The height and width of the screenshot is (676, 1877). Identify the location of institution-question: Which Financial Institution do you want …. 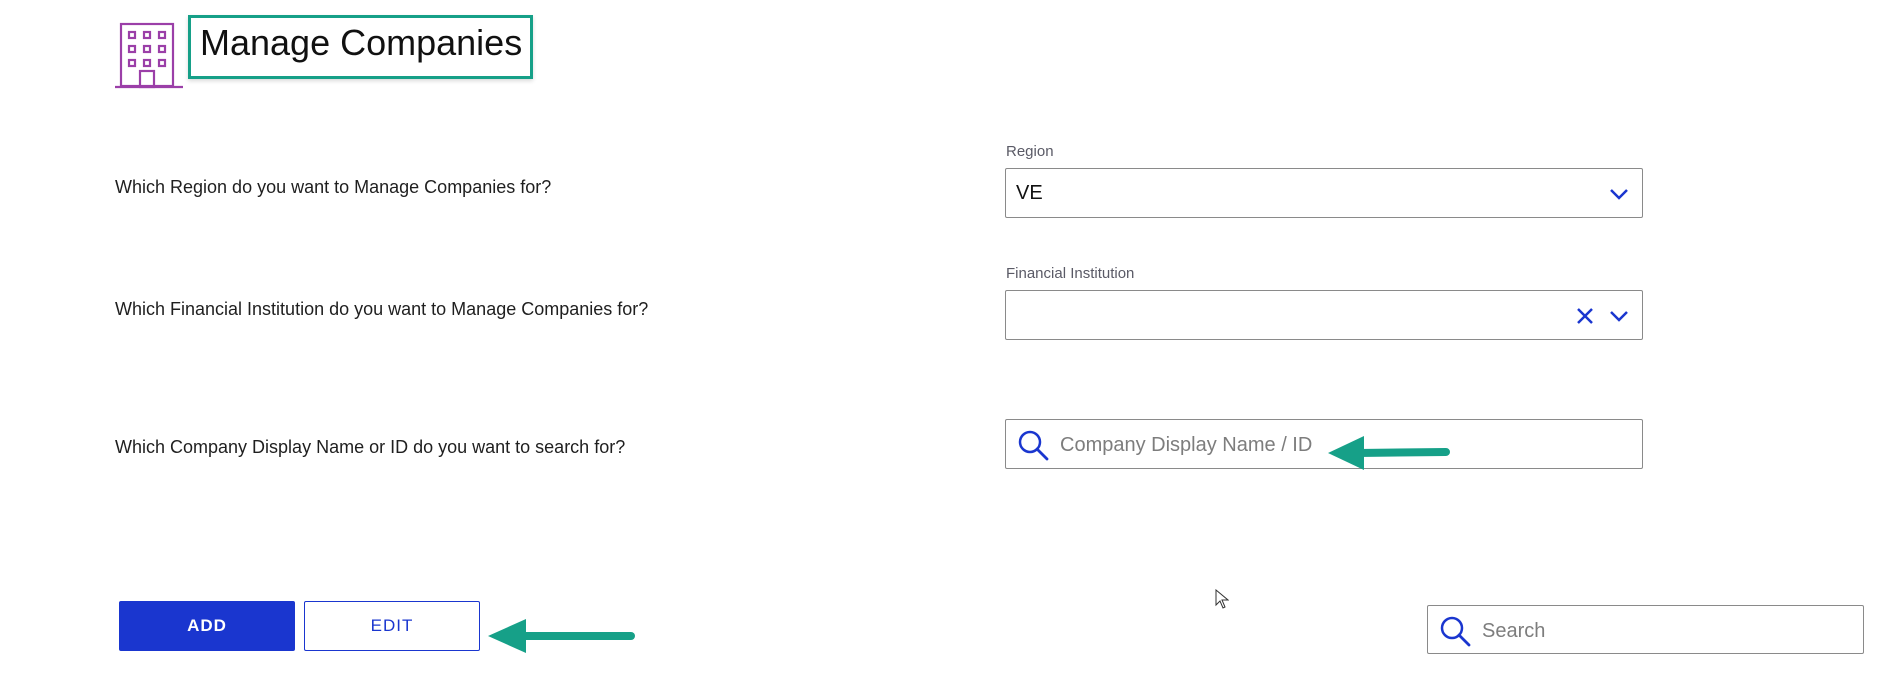
(382, 309).